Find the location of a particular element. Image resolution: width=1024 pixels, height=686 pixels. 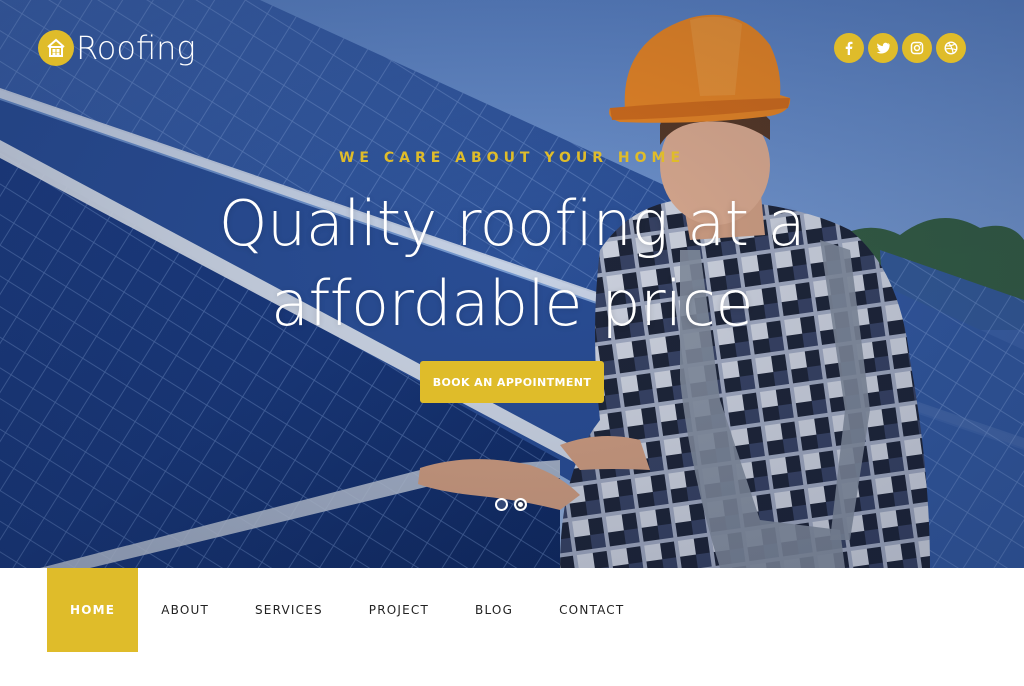

social-links is located at coordinates (900, 48).